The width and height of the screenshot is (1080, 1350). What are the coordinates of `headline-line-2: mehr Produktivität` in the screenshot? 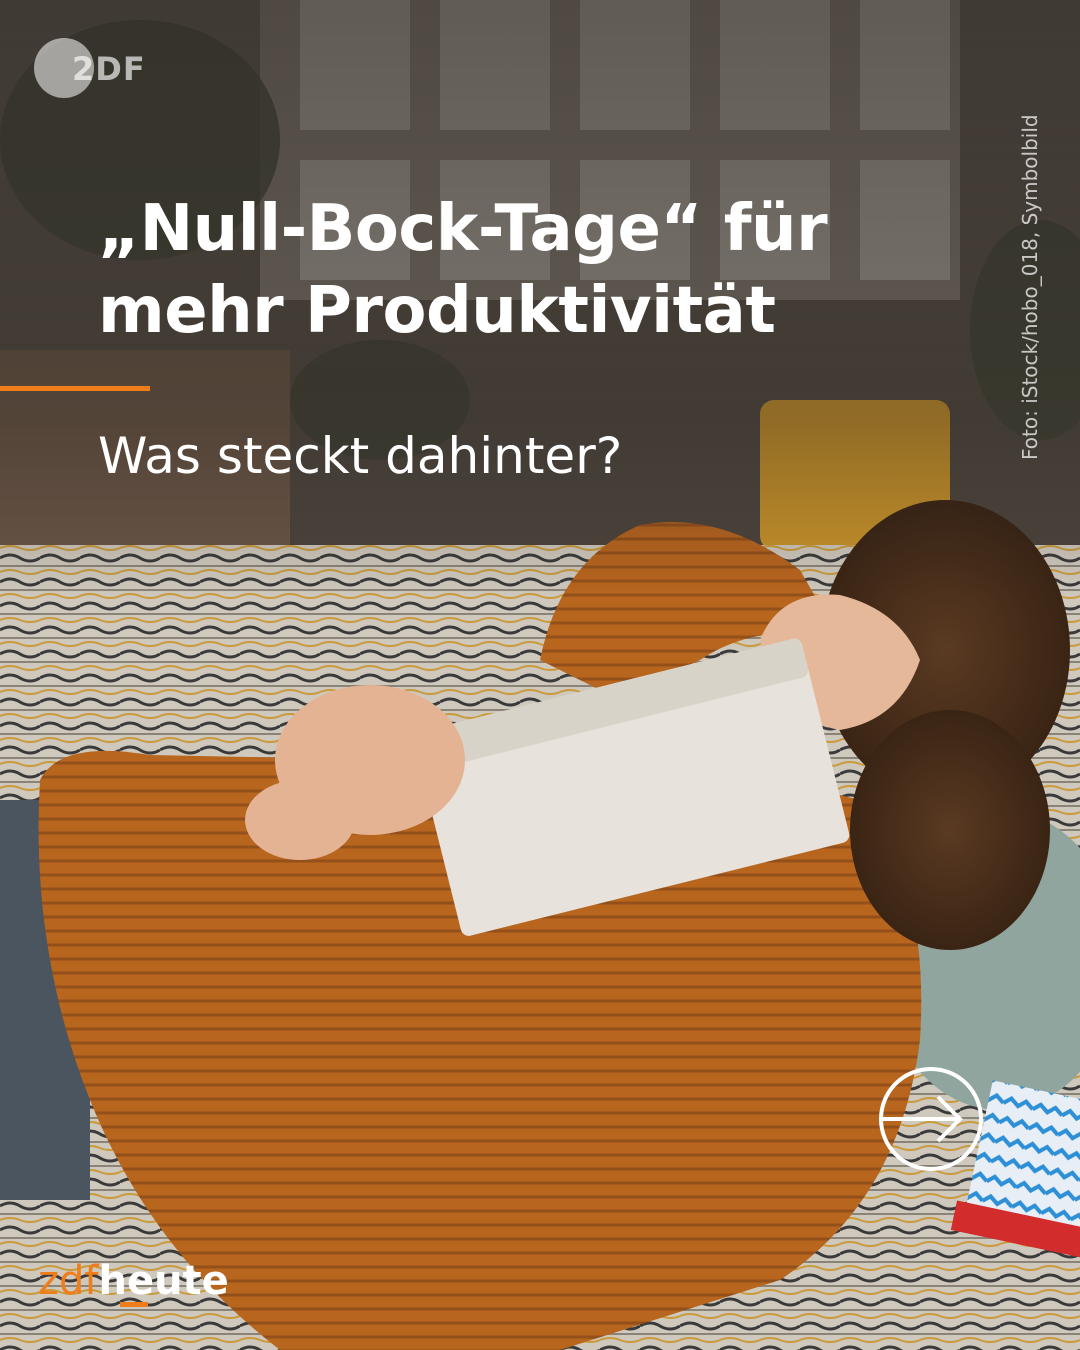 It's located at (437, 311).